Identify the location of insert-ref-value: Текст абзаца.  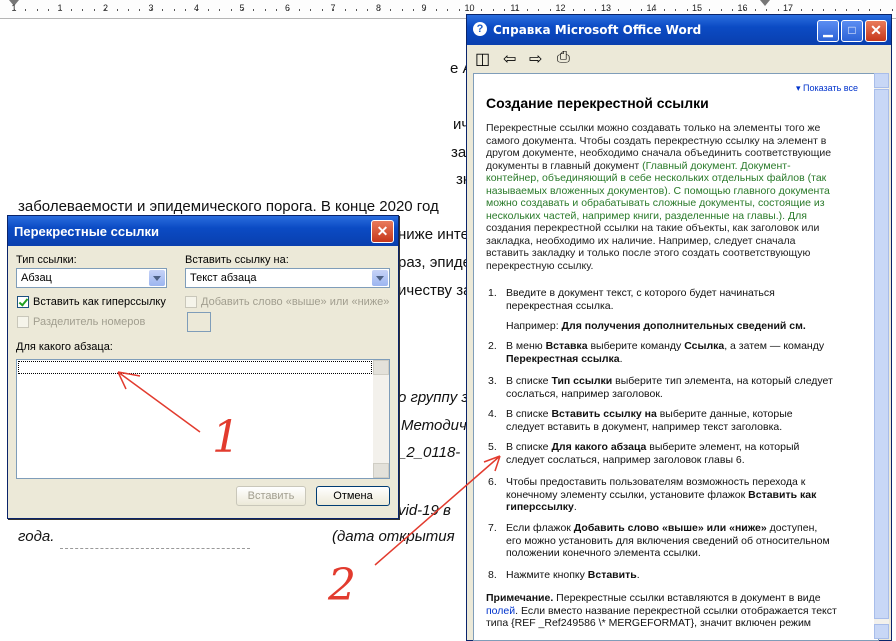
(223, 278).